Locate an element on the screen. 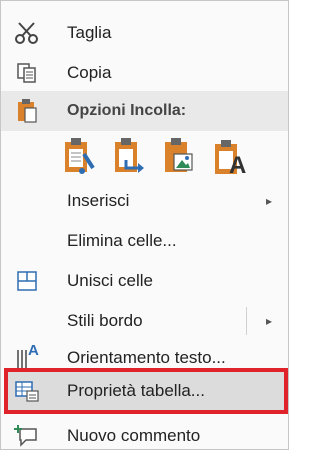 The height and width of the screenshot is (456, 320). menu-item-cut: Taglia is located at coordinates (144, 33).